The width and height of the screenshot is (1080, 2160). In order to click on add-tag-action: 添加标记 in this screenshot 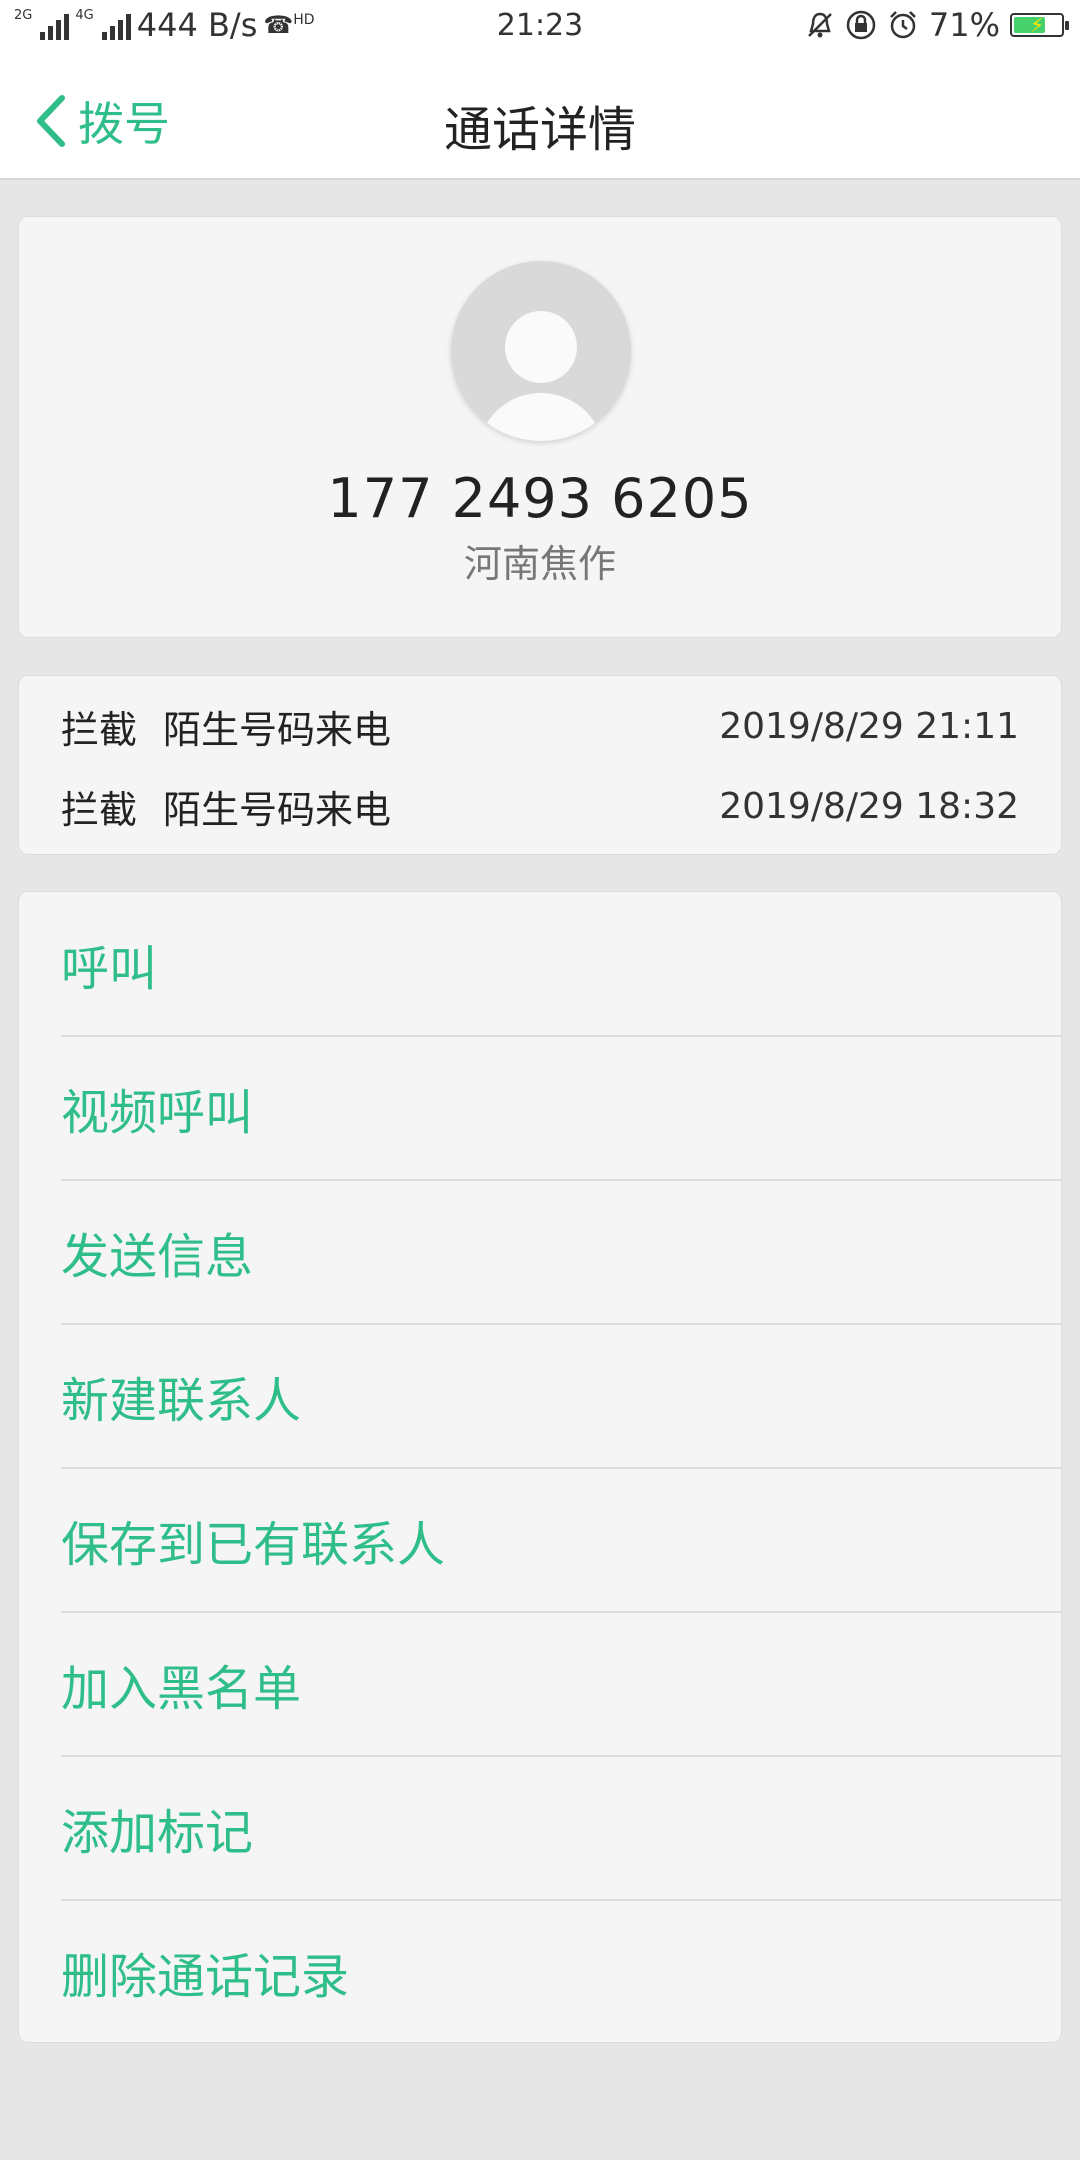, I will do `click(561, 1828)`.